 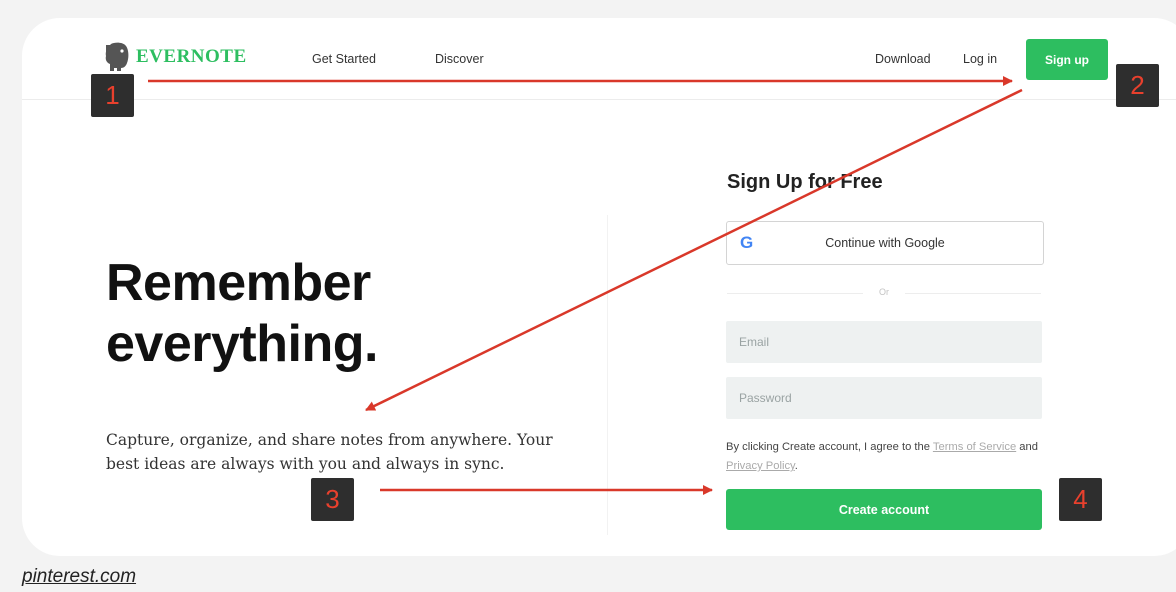 What do you see at coordinates (242, 314) in the screenshot?
I see `hero-title: Remember everything.` at bounding box center [242, 314].